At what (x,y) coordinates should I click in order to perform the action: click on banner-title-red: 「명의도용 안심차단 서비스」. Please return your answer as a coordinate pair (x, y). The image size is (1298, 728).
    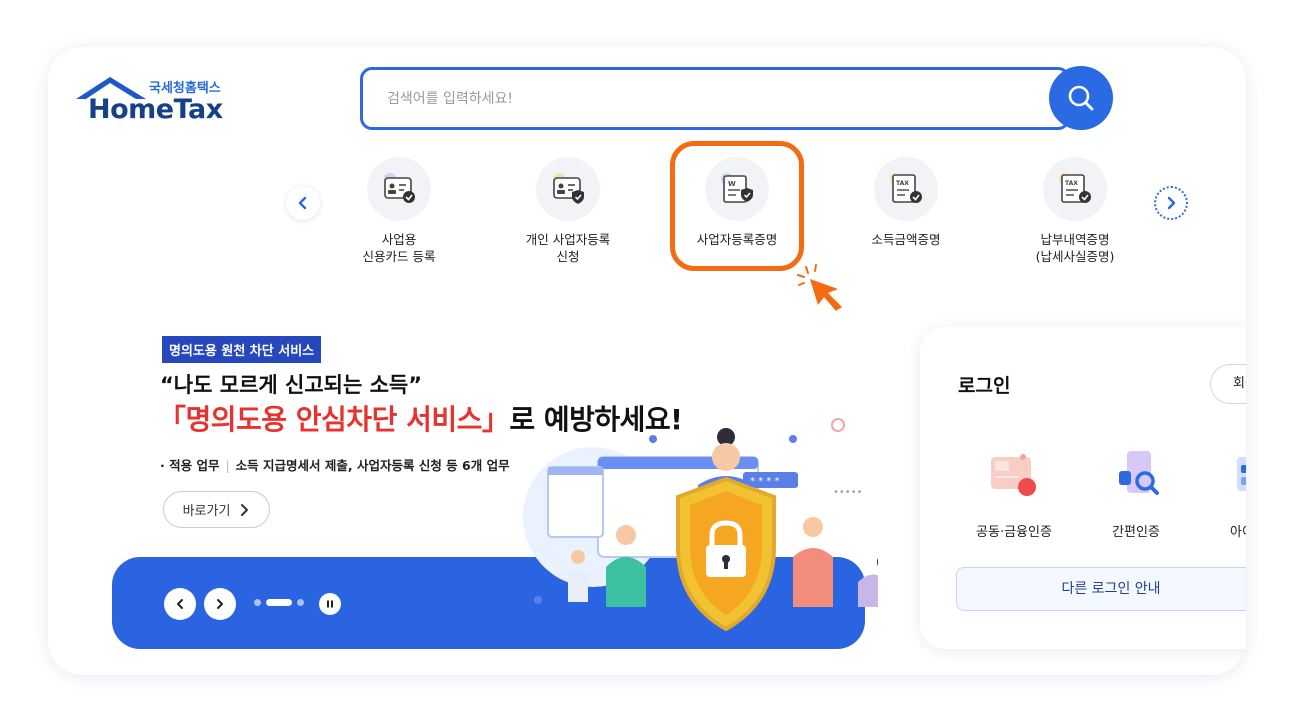
    Looking at the image, I should click on (334, 419).